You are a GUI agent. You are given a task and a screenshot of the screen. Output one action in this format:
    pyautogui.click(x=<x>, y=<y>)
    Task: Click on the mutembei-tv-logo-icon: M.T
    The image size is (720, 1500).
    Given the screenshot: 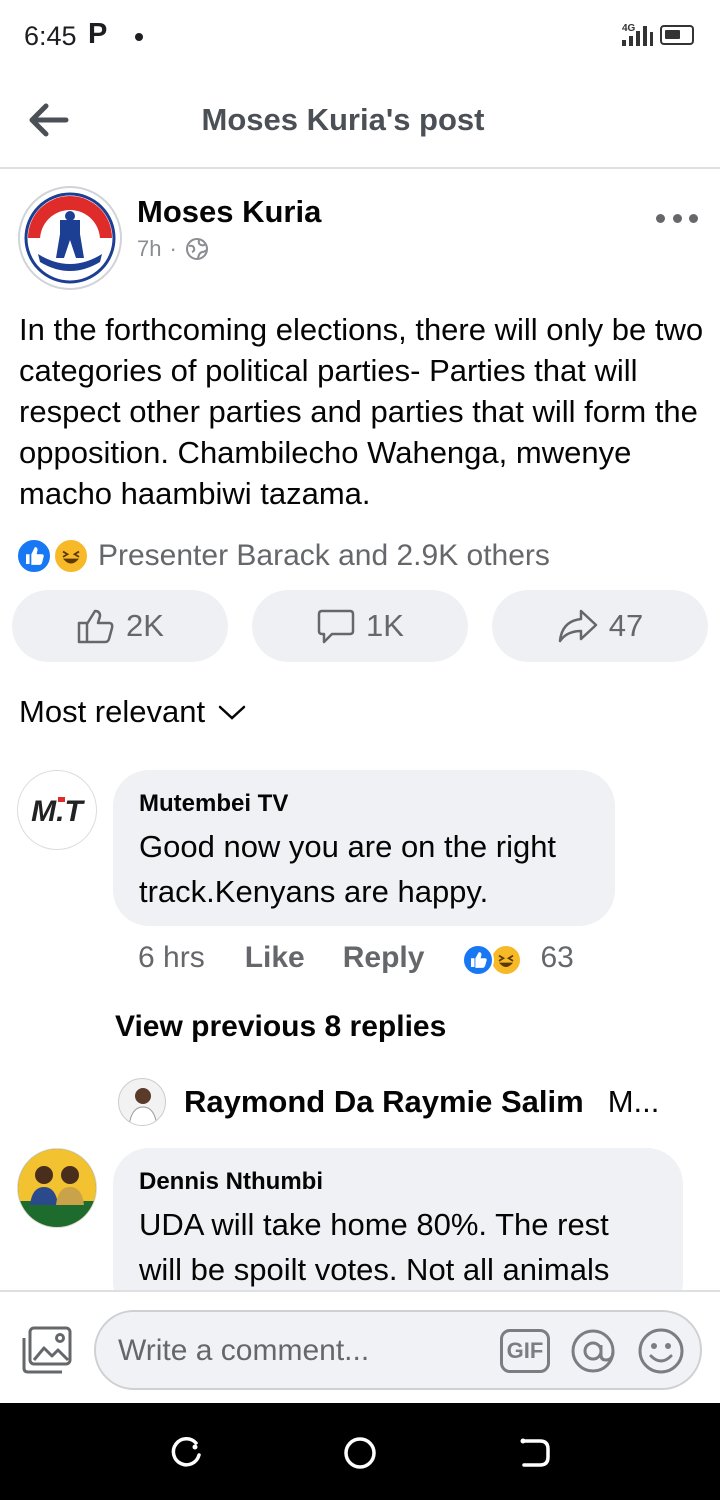 What is the action you would take?
    pyautogui.click(x=58, y=811)
    